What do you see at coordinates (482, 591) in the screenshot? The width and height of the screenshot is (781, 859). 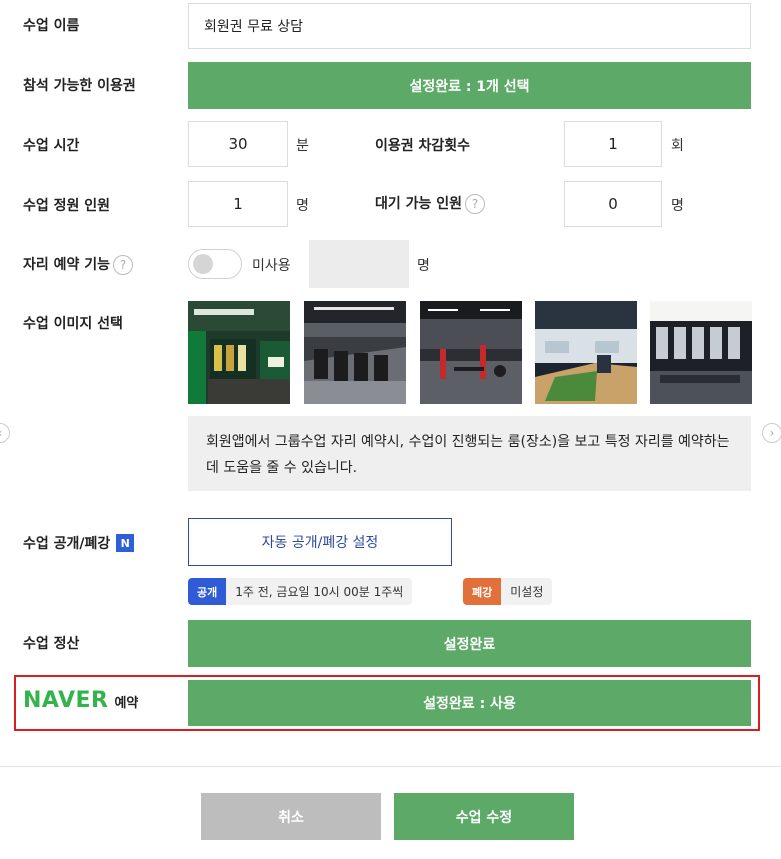 I see `close-tag: 폐강` at bounding box center [482, 591].